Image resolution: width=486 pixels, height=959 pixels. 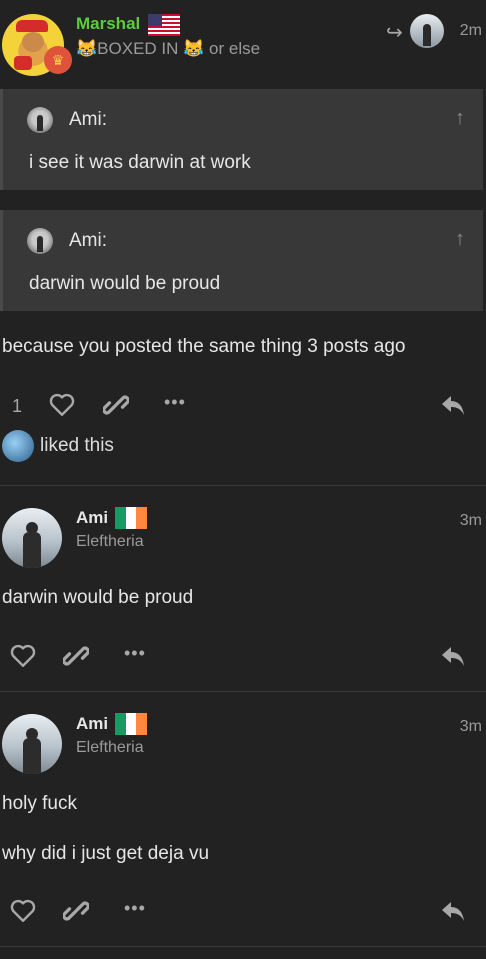 I want to click on like-count: 1, so click(x=17, y=406).